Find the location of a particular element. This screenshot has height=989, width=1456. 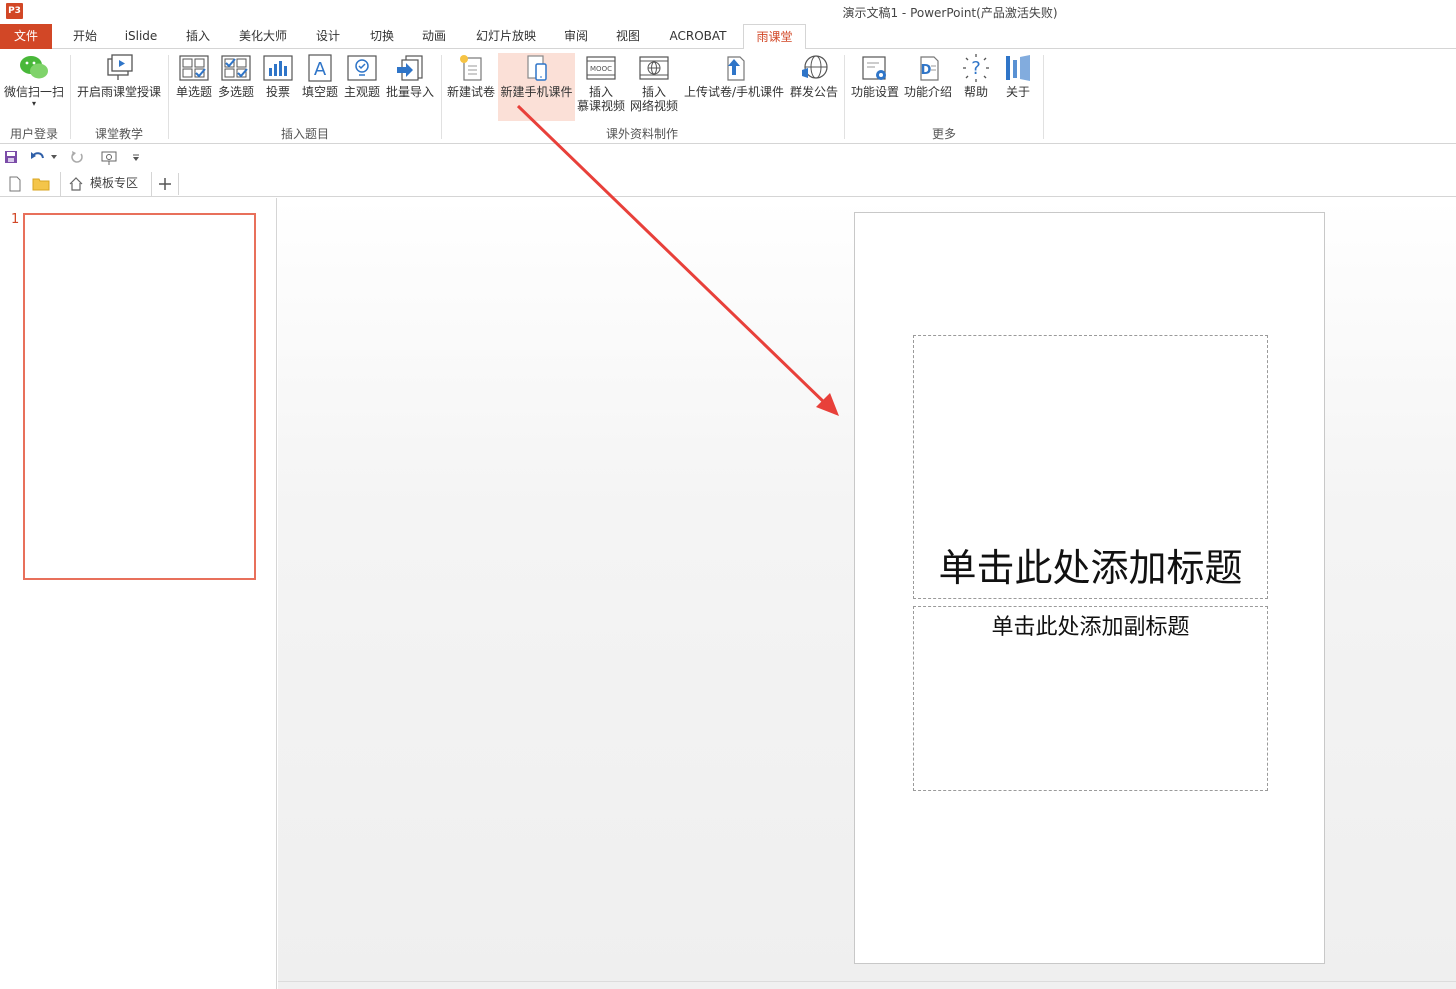

slideshow-from-start-icon is located at coordinates (109, 158).